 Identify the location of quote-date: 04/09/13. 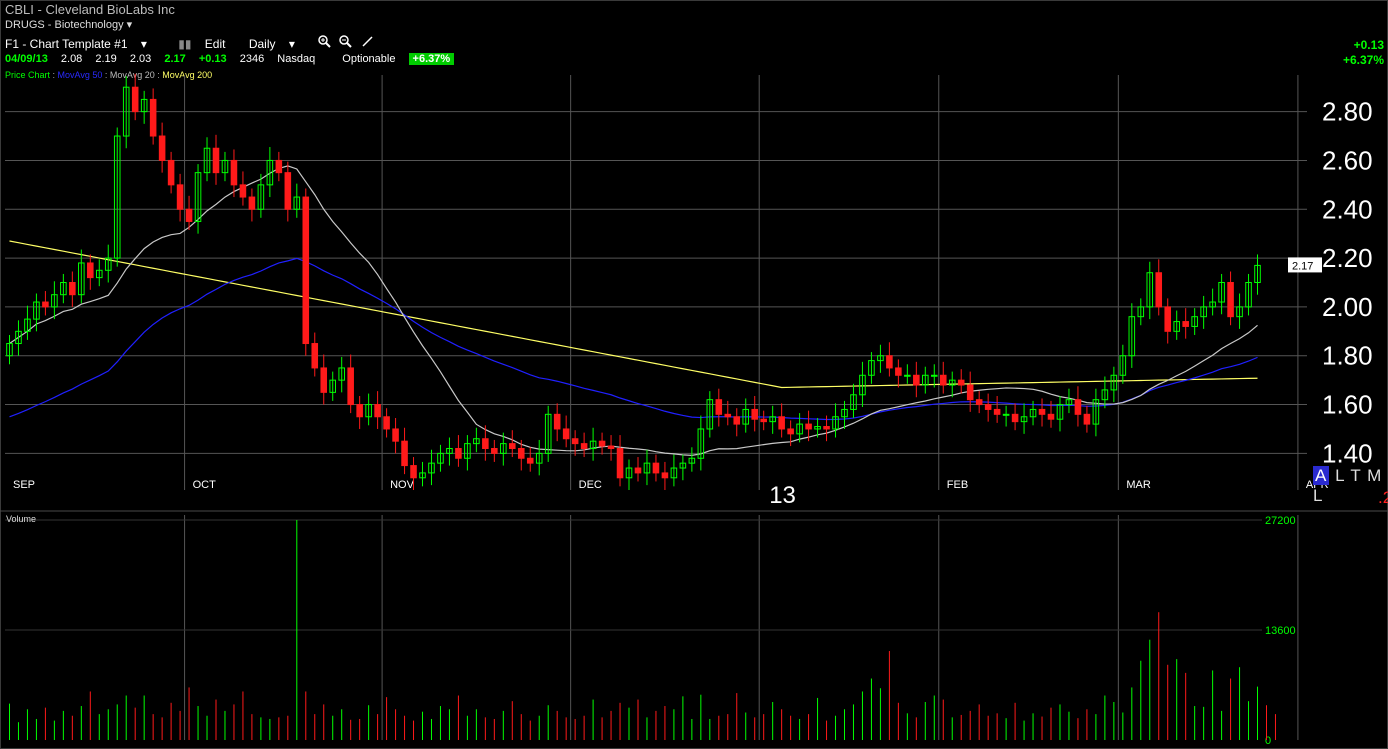
(26, 59).